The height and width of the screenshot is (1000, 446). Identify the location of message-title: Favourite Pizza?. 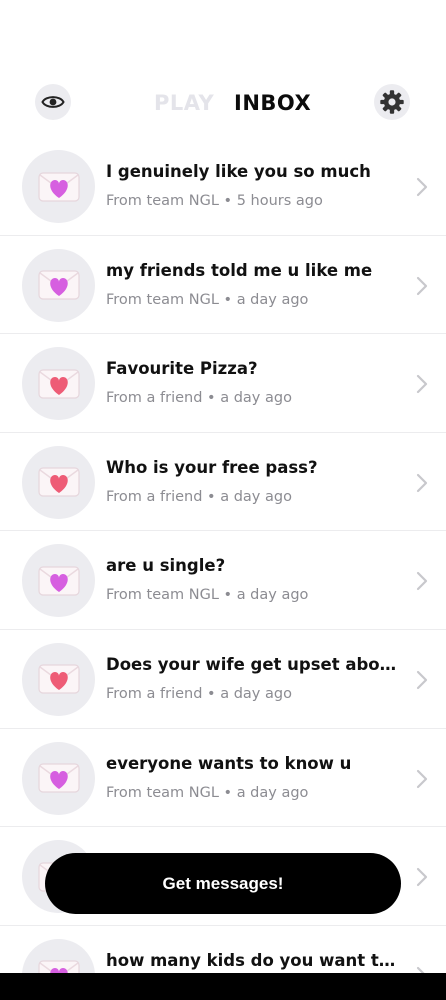
(182, 369).